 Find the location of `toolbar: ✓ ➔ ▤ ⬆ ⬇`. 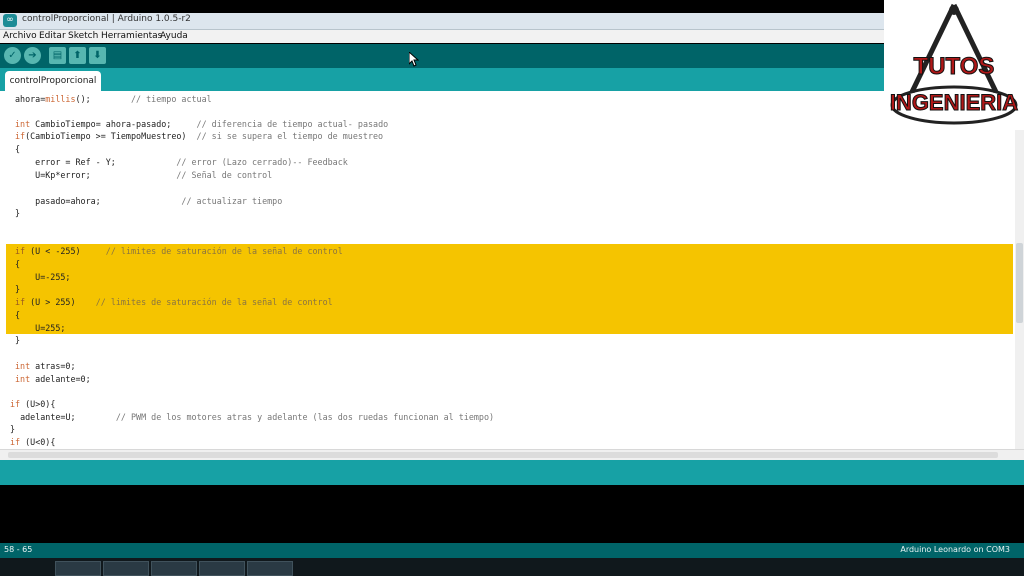

toolbar: ✓ ➔ ▤ ⬆ ⬇ is located at coordinates (512, 56).